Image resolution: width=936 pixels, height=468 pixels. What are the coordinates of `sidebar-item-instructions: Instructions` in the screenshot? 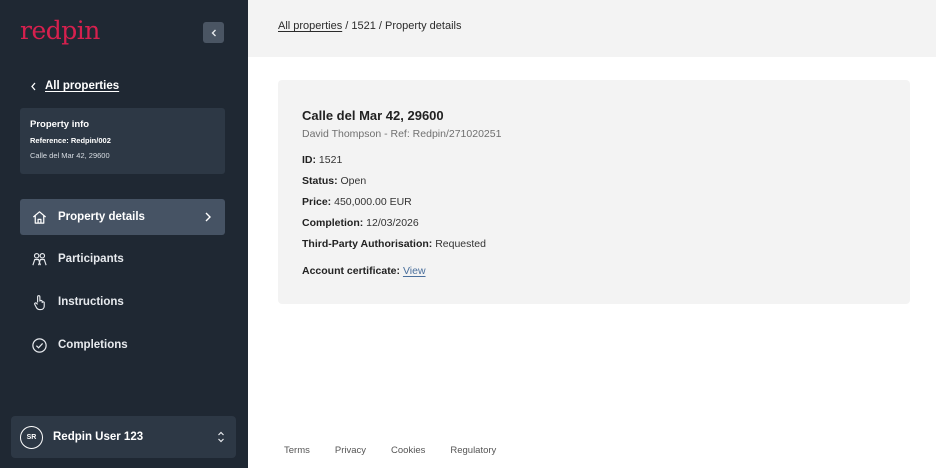 It's located at (122, 302).